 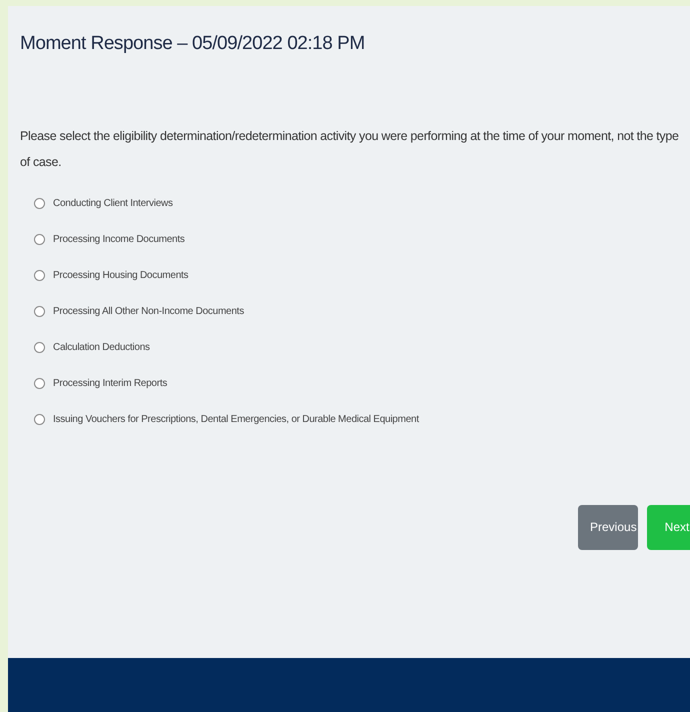 I want to click on option-label: Prcoessing Housing Documents, so click(x=120, y=276).